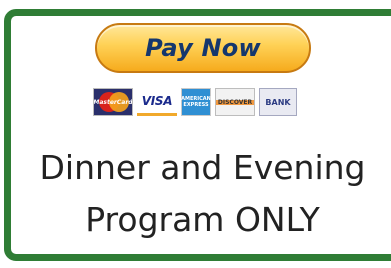 Image resolution: width=391 pixels, height=268 pixels. I want to click on amex-logo-icon: AMERICAN EXPRESS, so click(196, 102).